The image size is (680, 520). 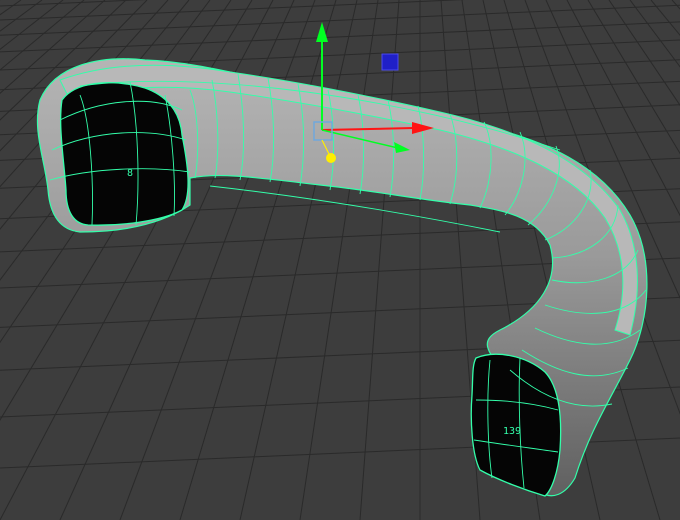 What do you see at coordinates (130, 173) in the screenshot?
I see `vertex-label-left: 8` at bounding box center [130, 173].